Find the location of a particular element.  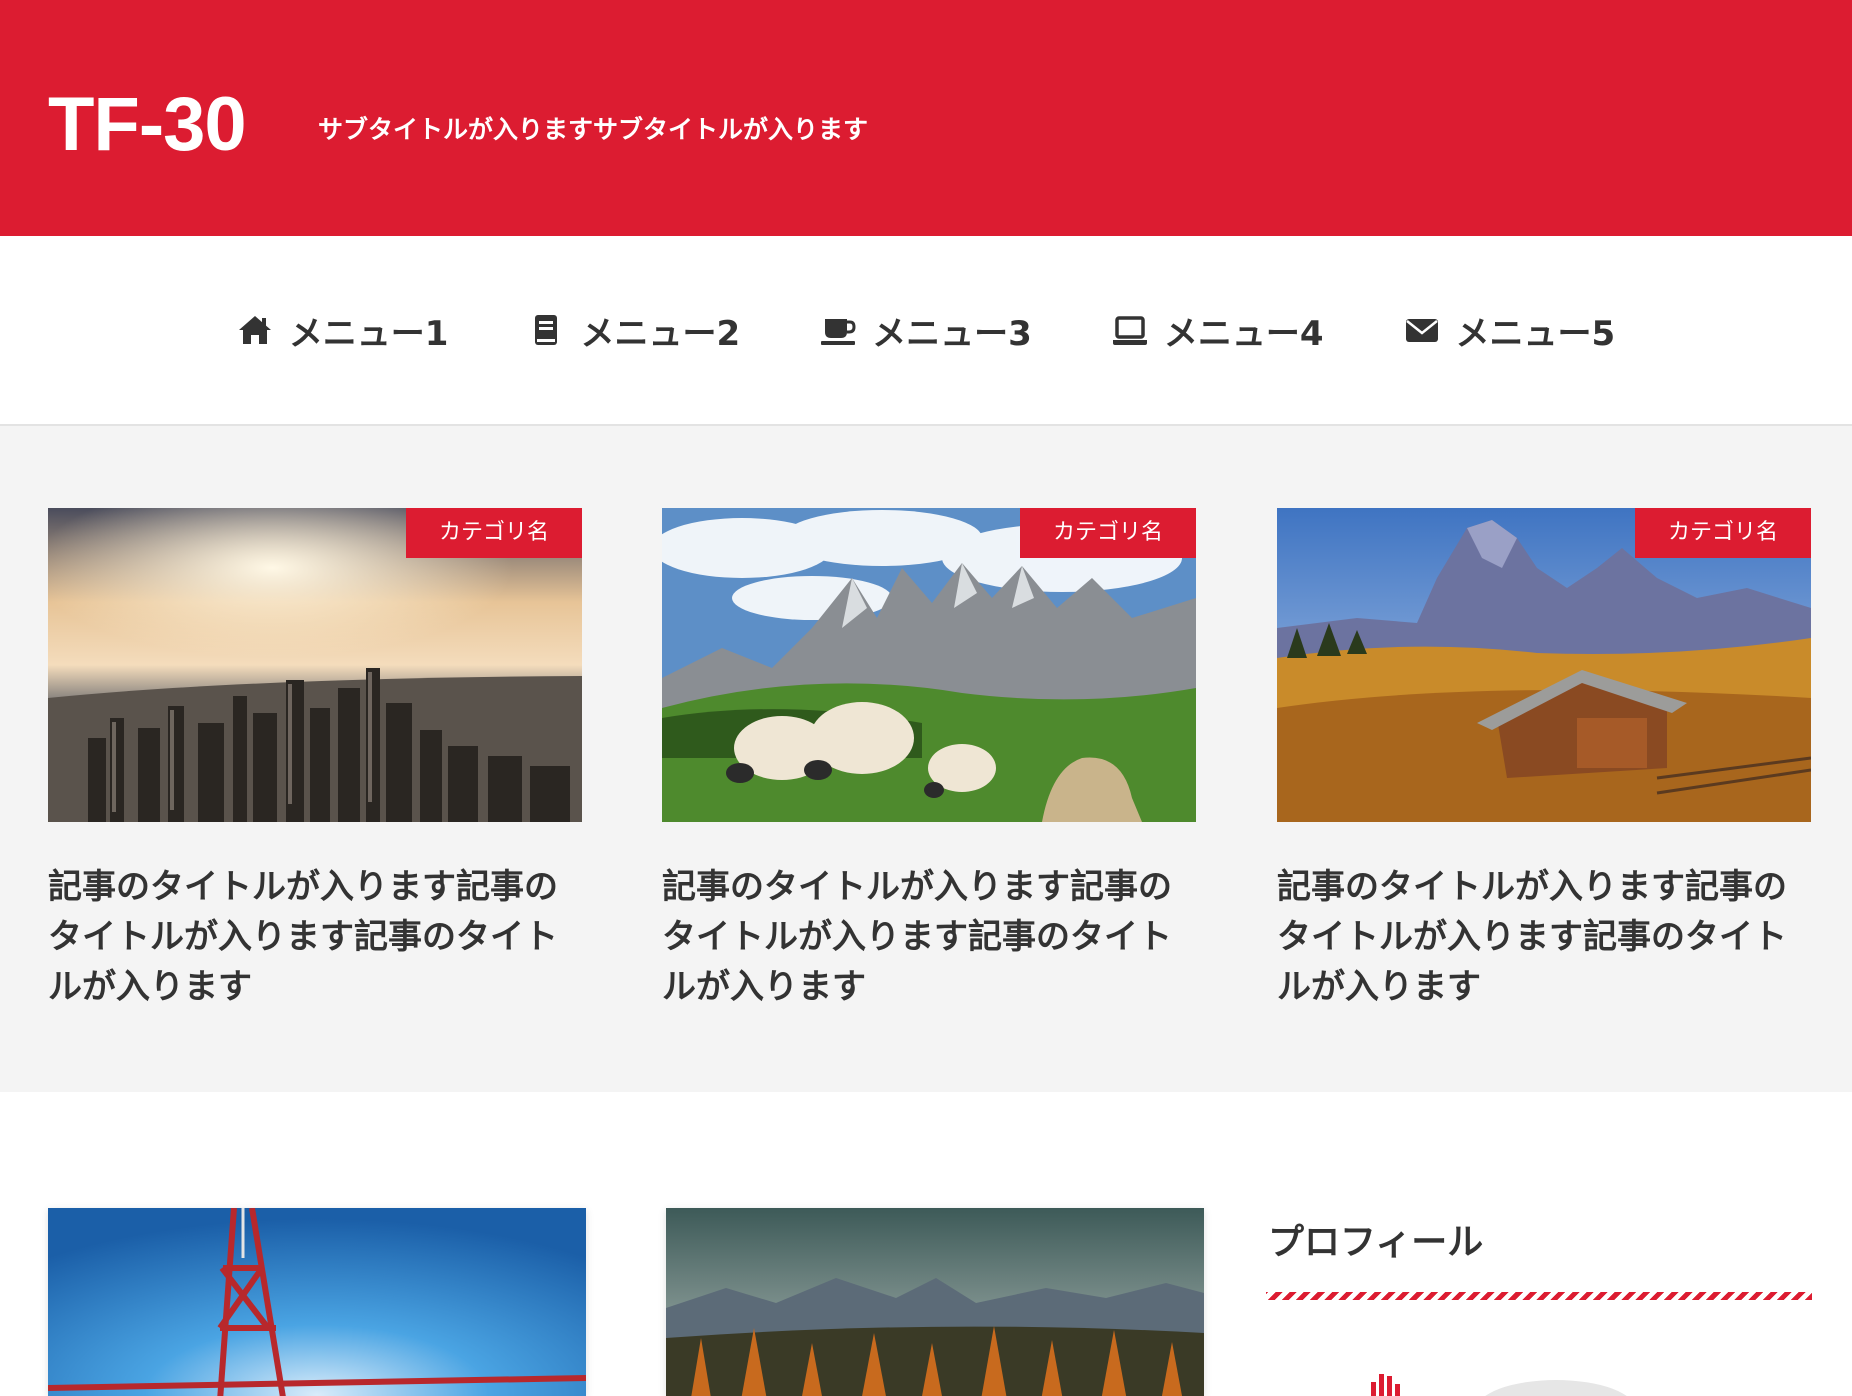

post-image-tokyo-tower is located at coordinates (317, 1302).